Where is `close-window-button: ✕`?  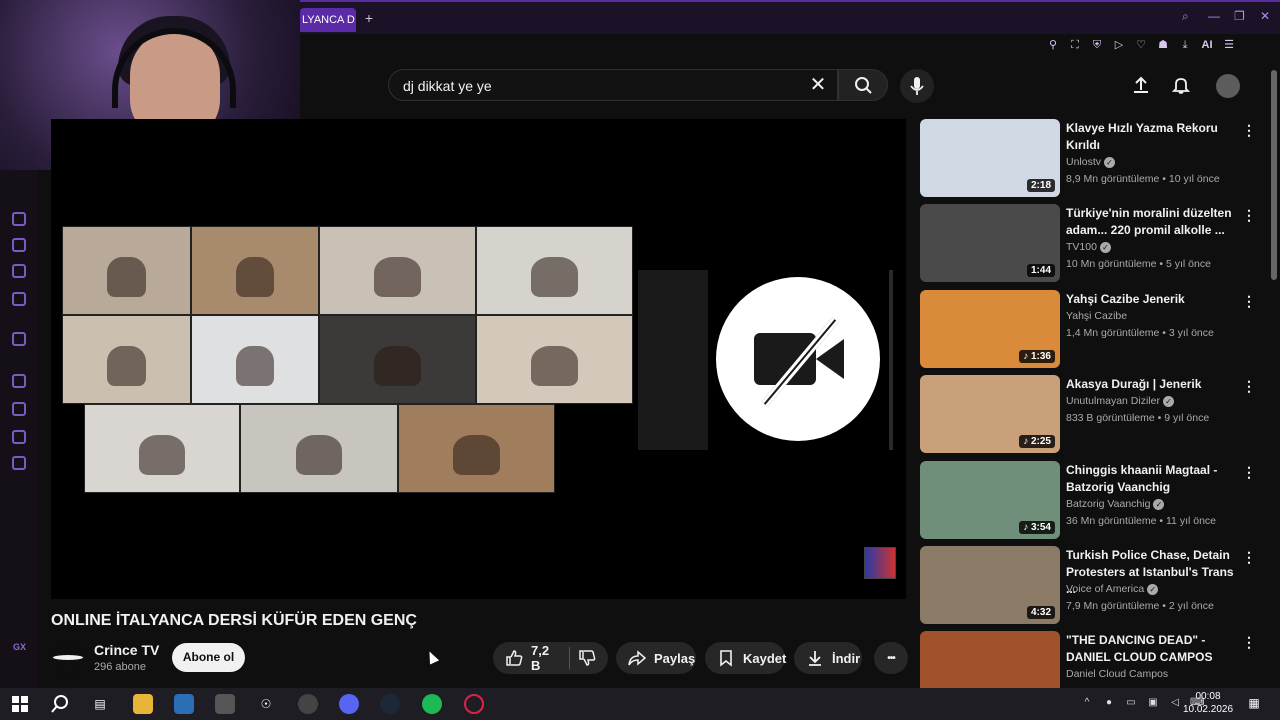
close-window-button: ✕ is located at coordinates (1266, 16).